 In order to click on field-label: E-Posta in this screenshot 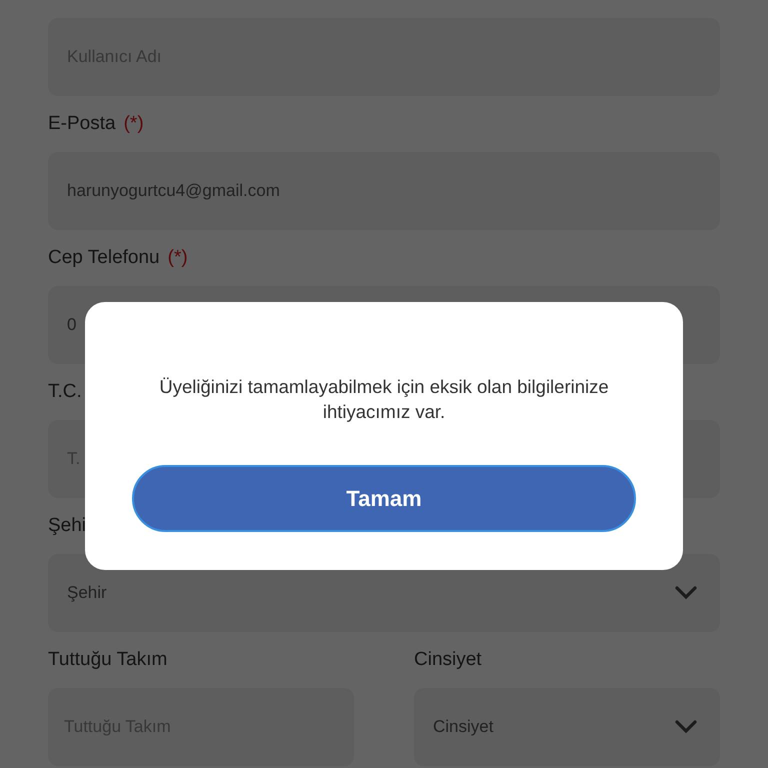, I will do `click(82, 124)`.